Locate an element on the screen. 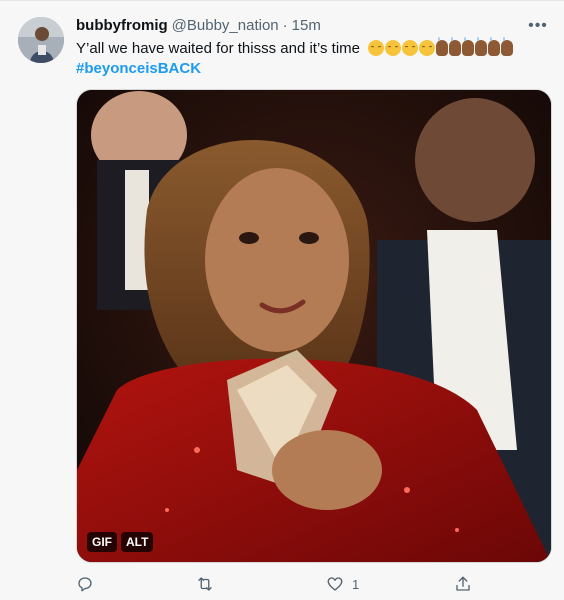 The width and height of the screenshot is (564, 600). reply-button is located at coordinates (85, 584).